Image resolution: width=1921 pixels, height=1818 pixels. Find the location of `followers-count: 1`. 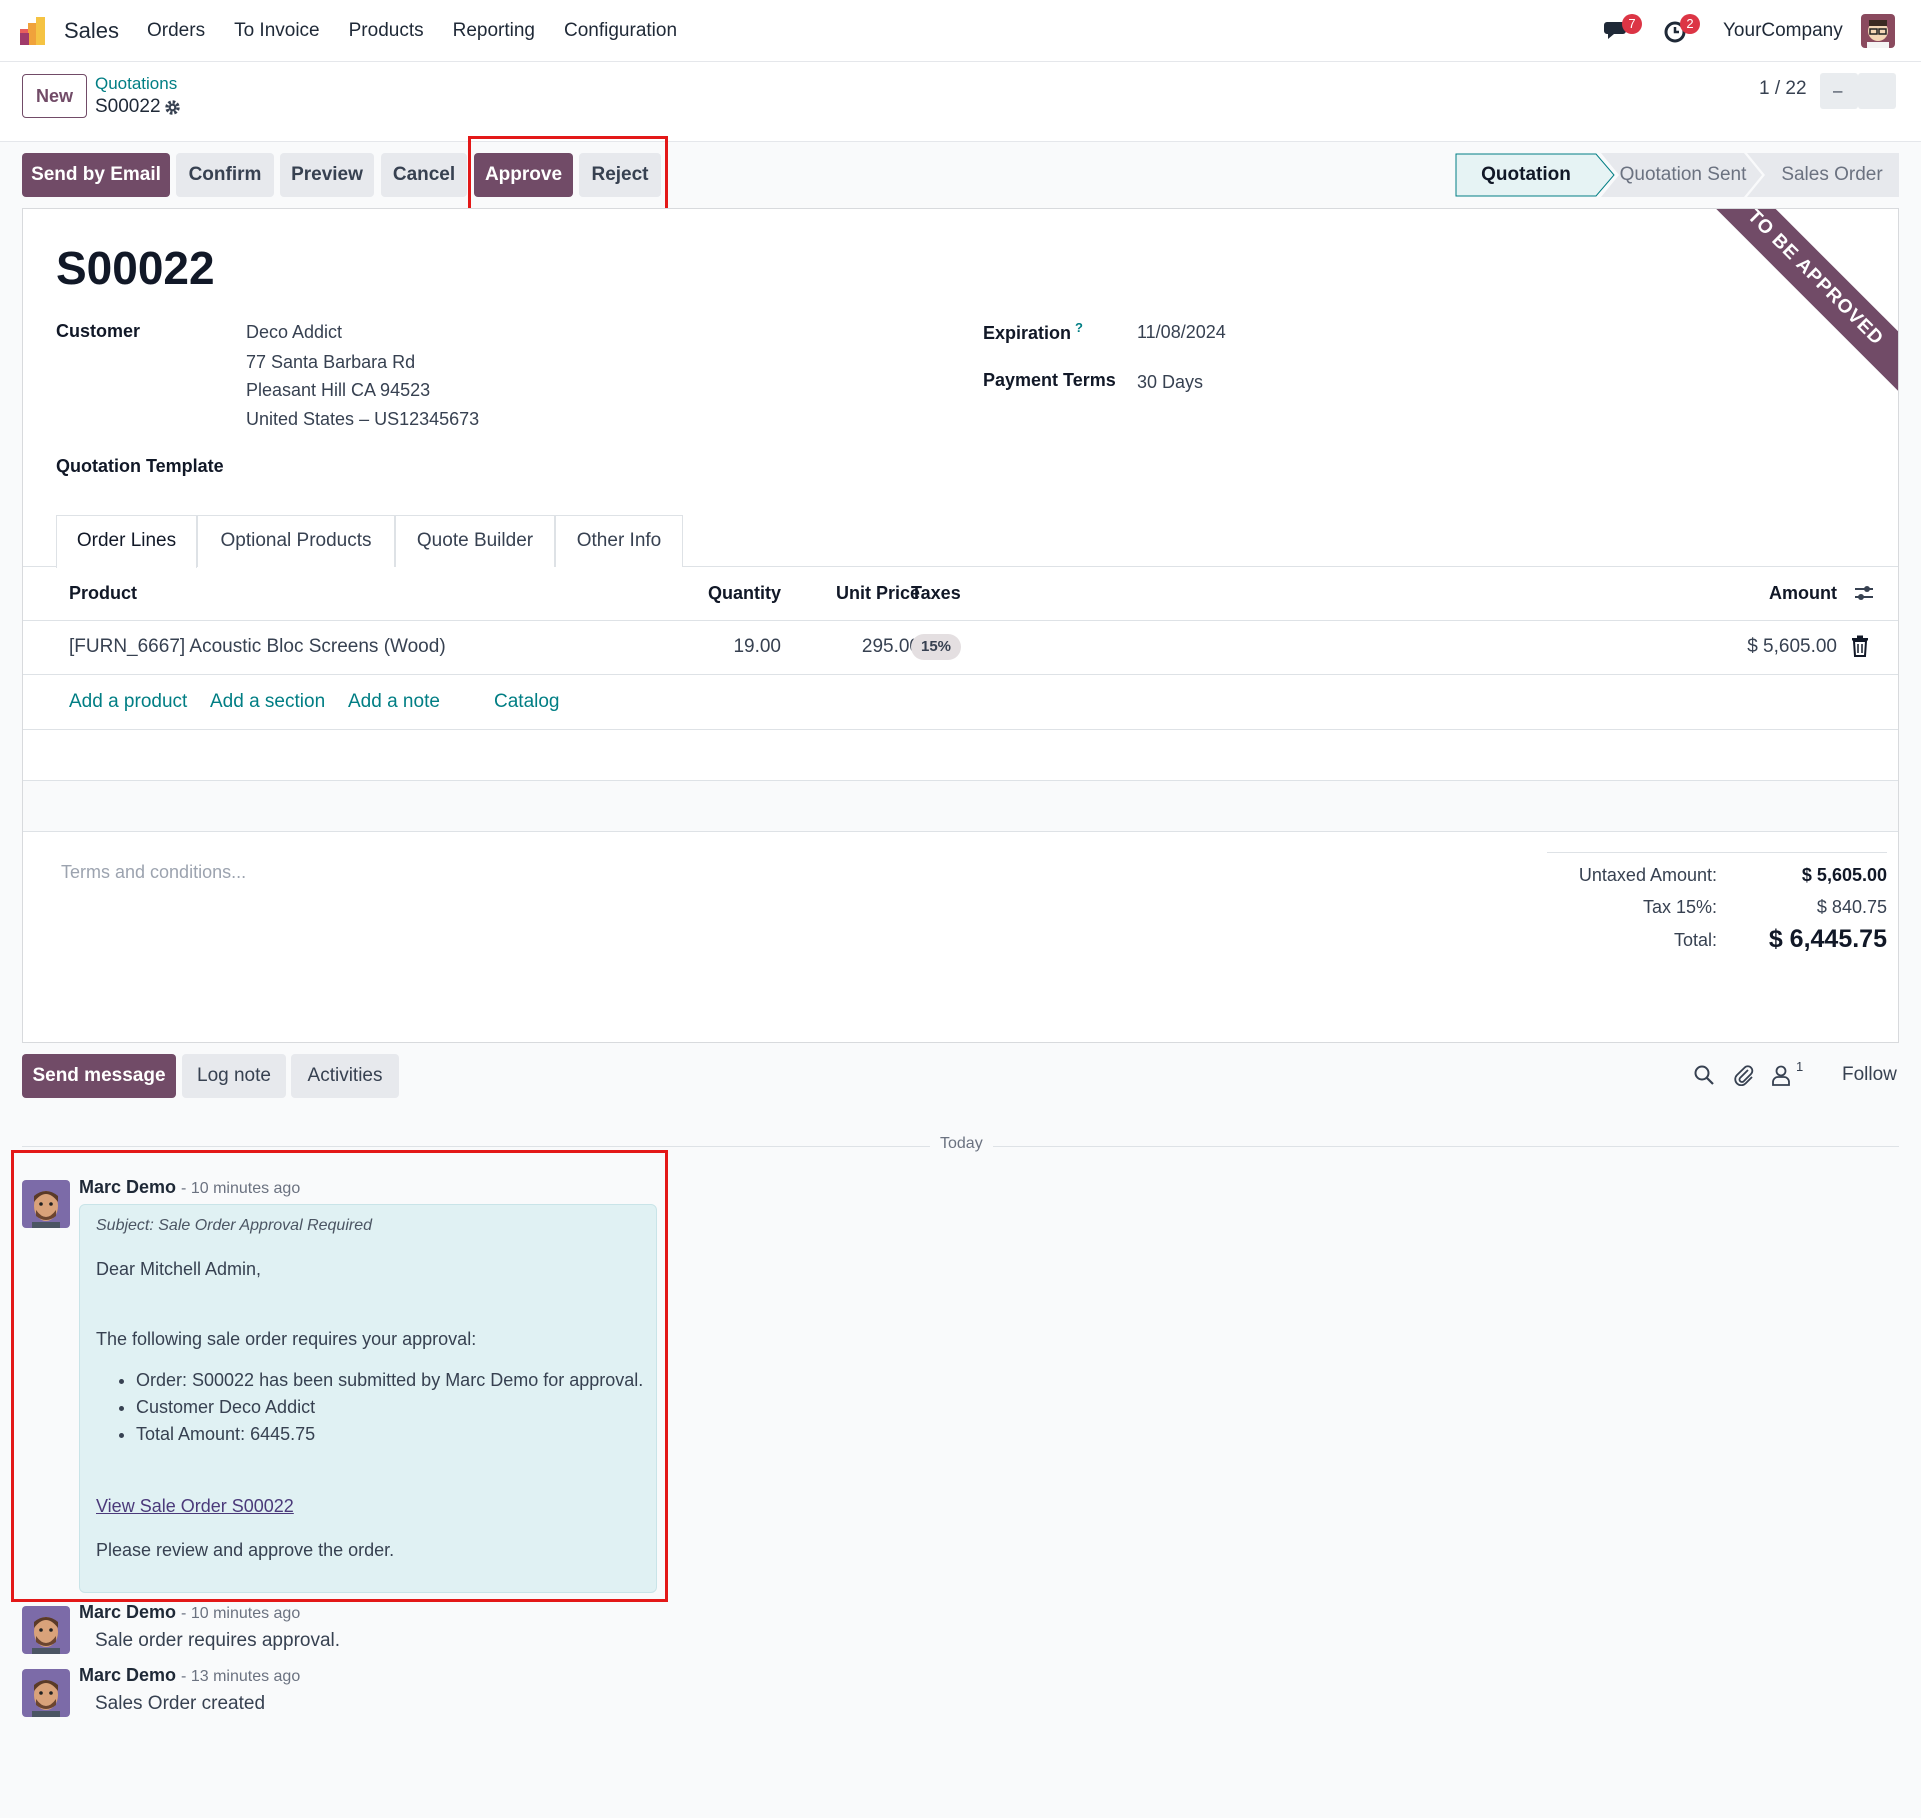

followers-count: 1 is located at coordinates (1800, 1066).